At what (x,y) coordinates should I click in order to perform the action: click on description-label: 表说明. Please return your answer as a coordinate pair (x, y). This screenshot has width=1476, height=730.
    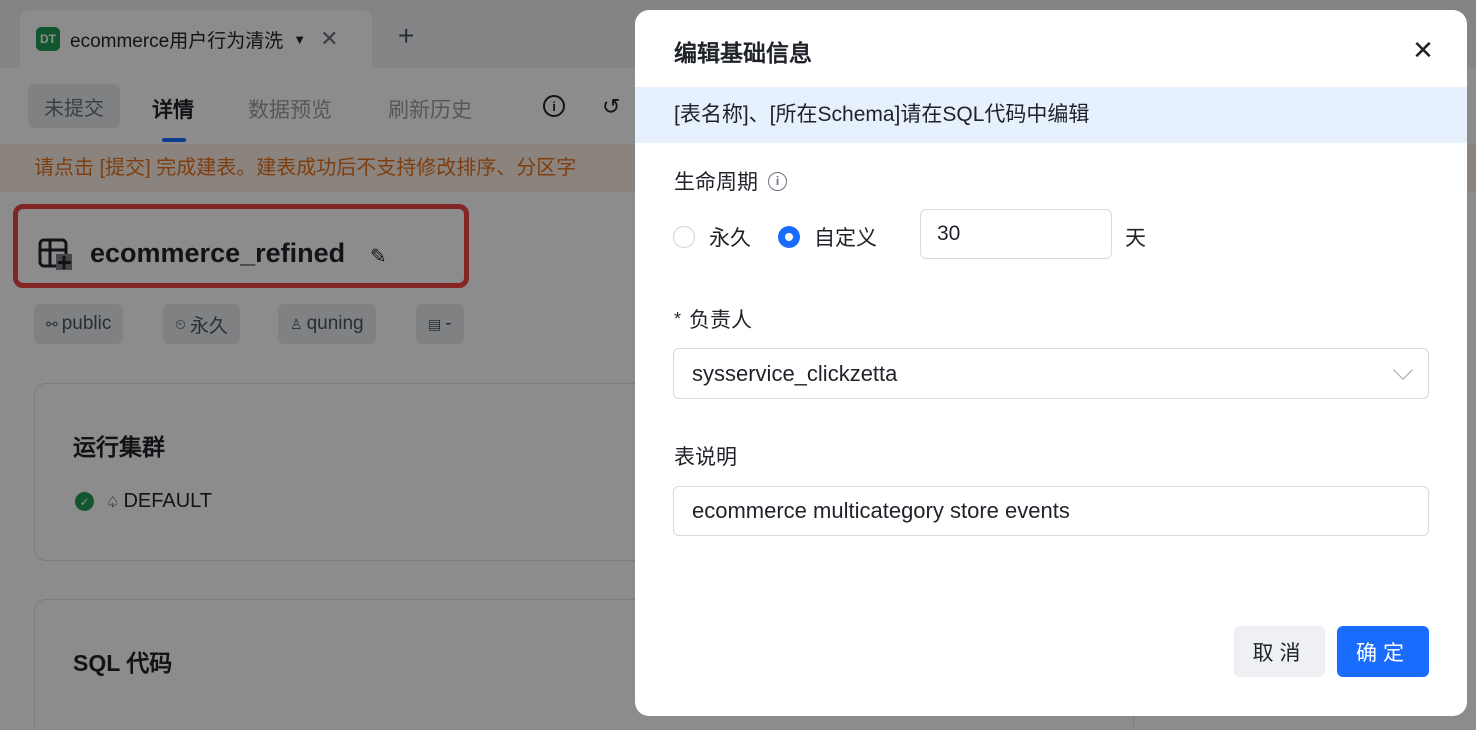
    Looking at the image, I should click on (705, 456).